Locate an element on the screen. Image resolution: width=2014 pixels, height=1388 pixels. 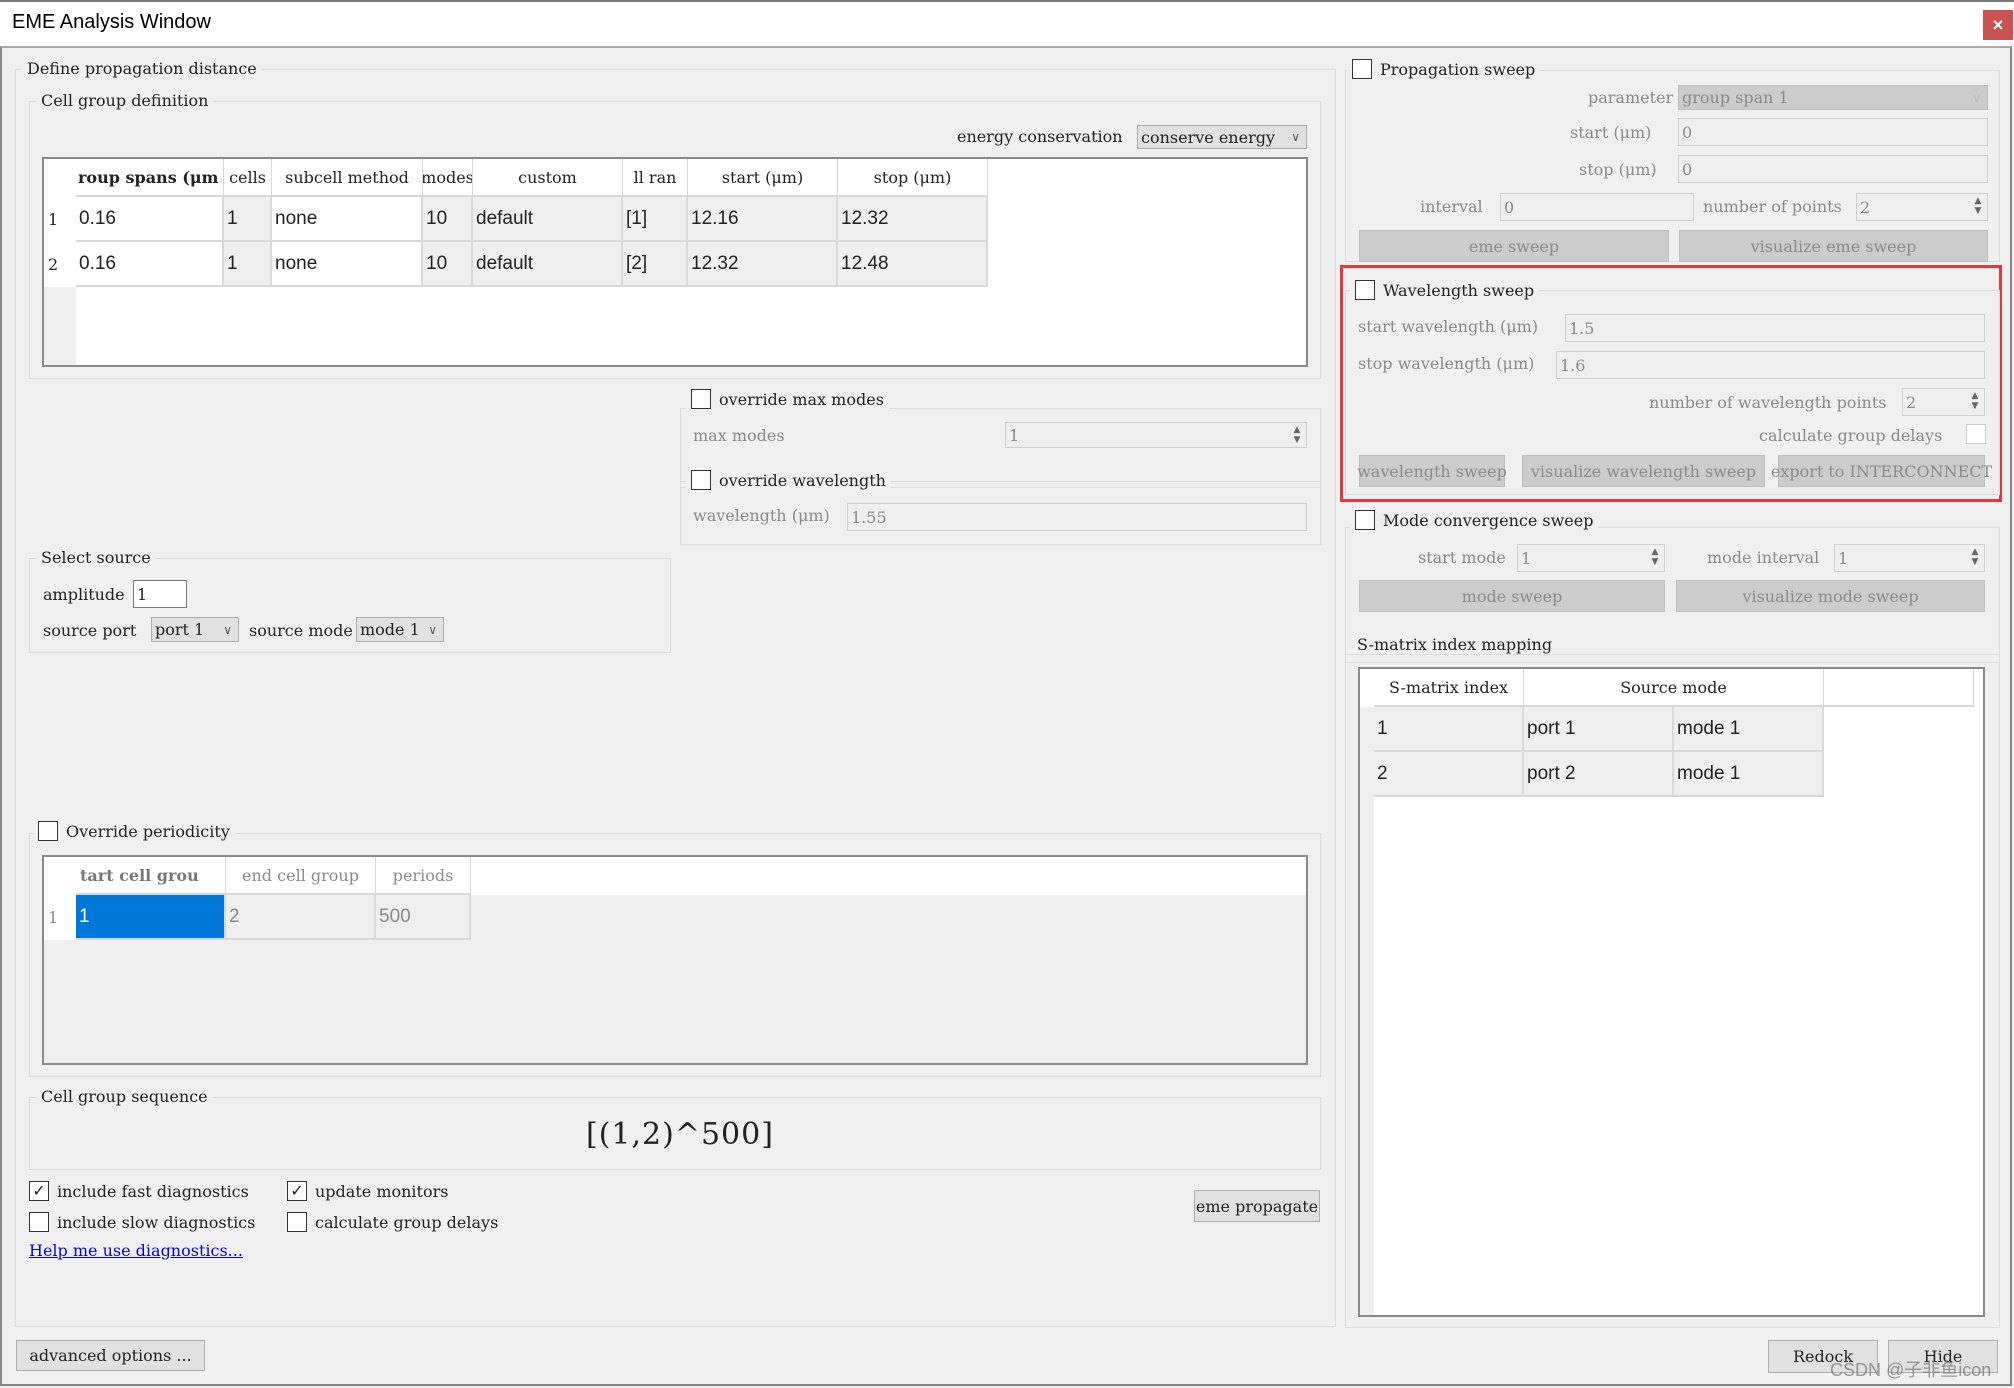
source-port-select: port 1 ∨ is located at coordinates (195, 629).